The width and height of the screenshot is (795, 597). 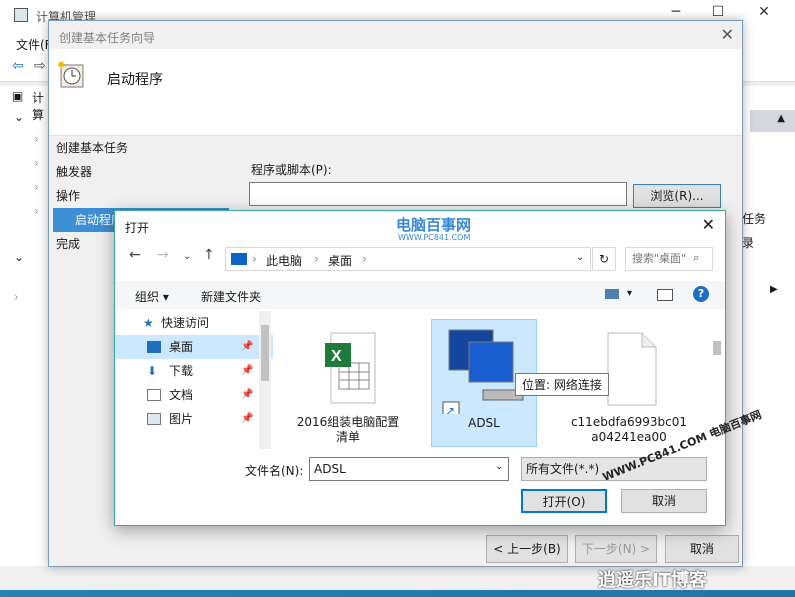 I want to click on view-options-icon, so click(x=612, y=294).